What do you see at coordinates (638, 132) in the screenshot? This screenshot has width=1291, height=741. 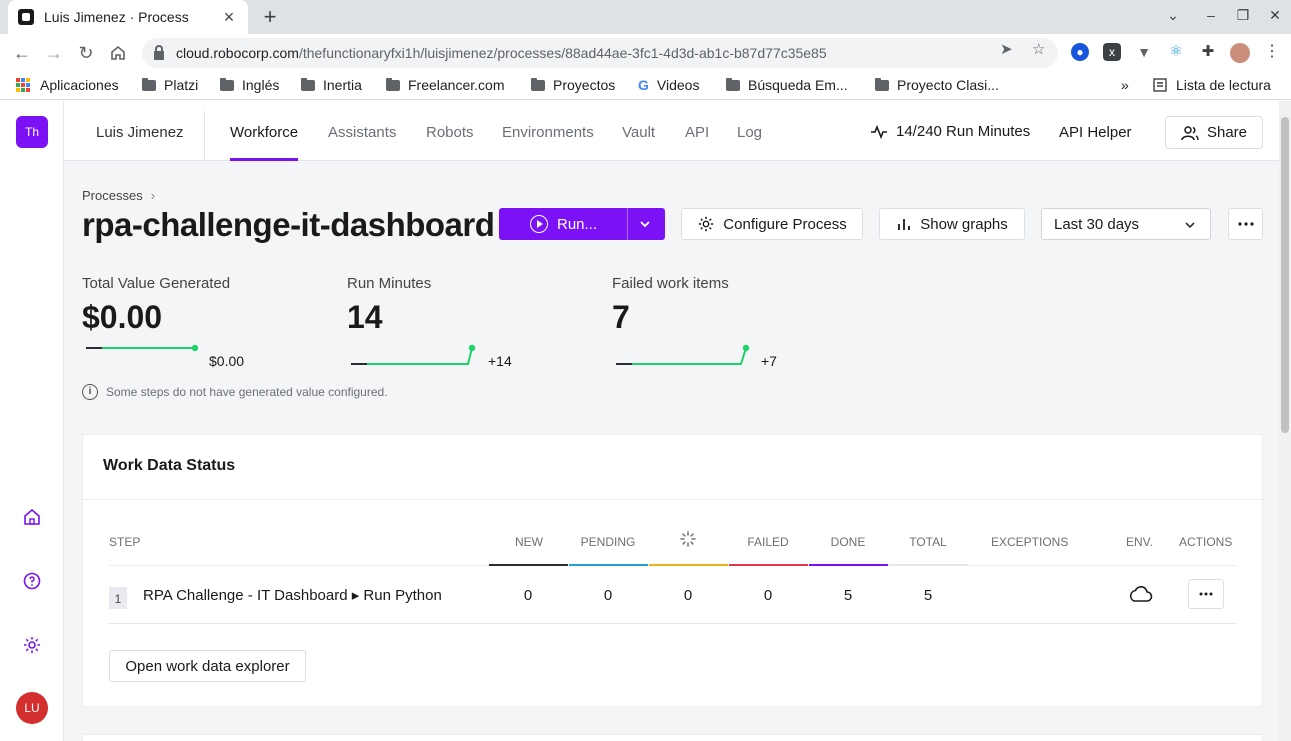 I see `nav-vault: Vault` at bounding box center [638, 132].